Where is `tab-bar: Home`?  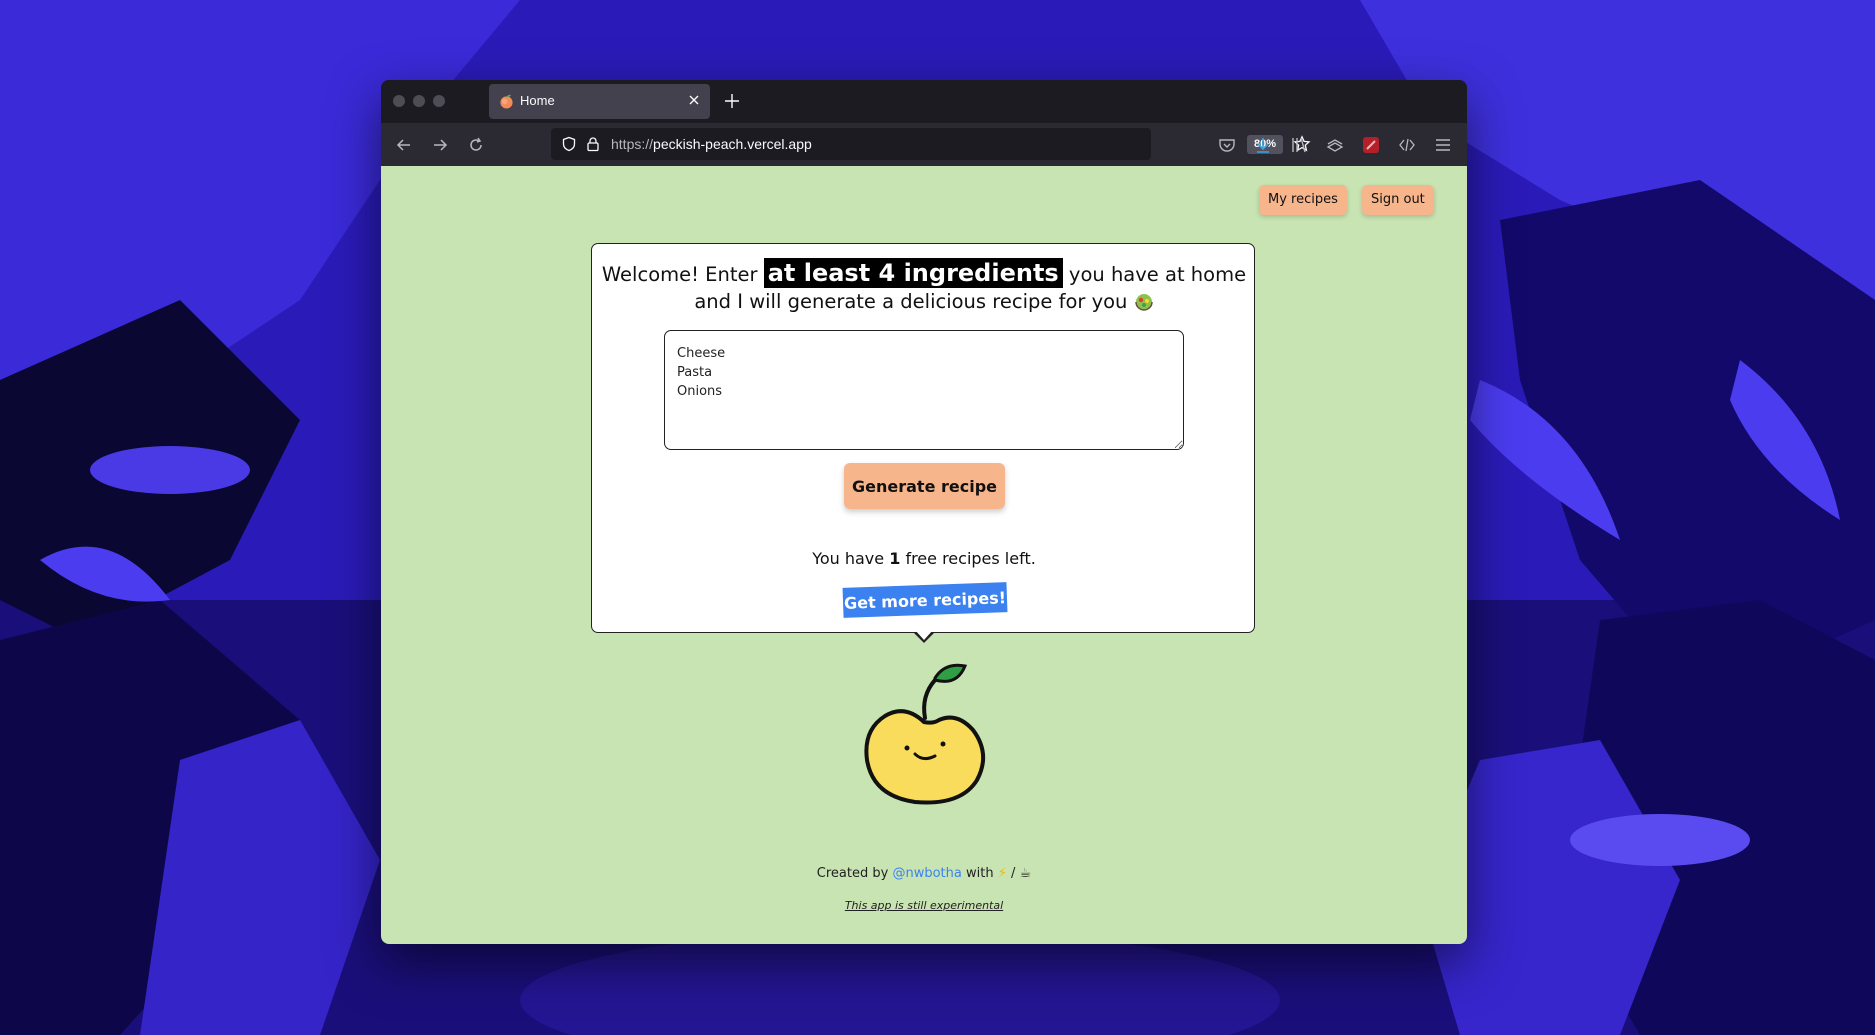 tab-bar: Home is located at coordinates (924, 101).